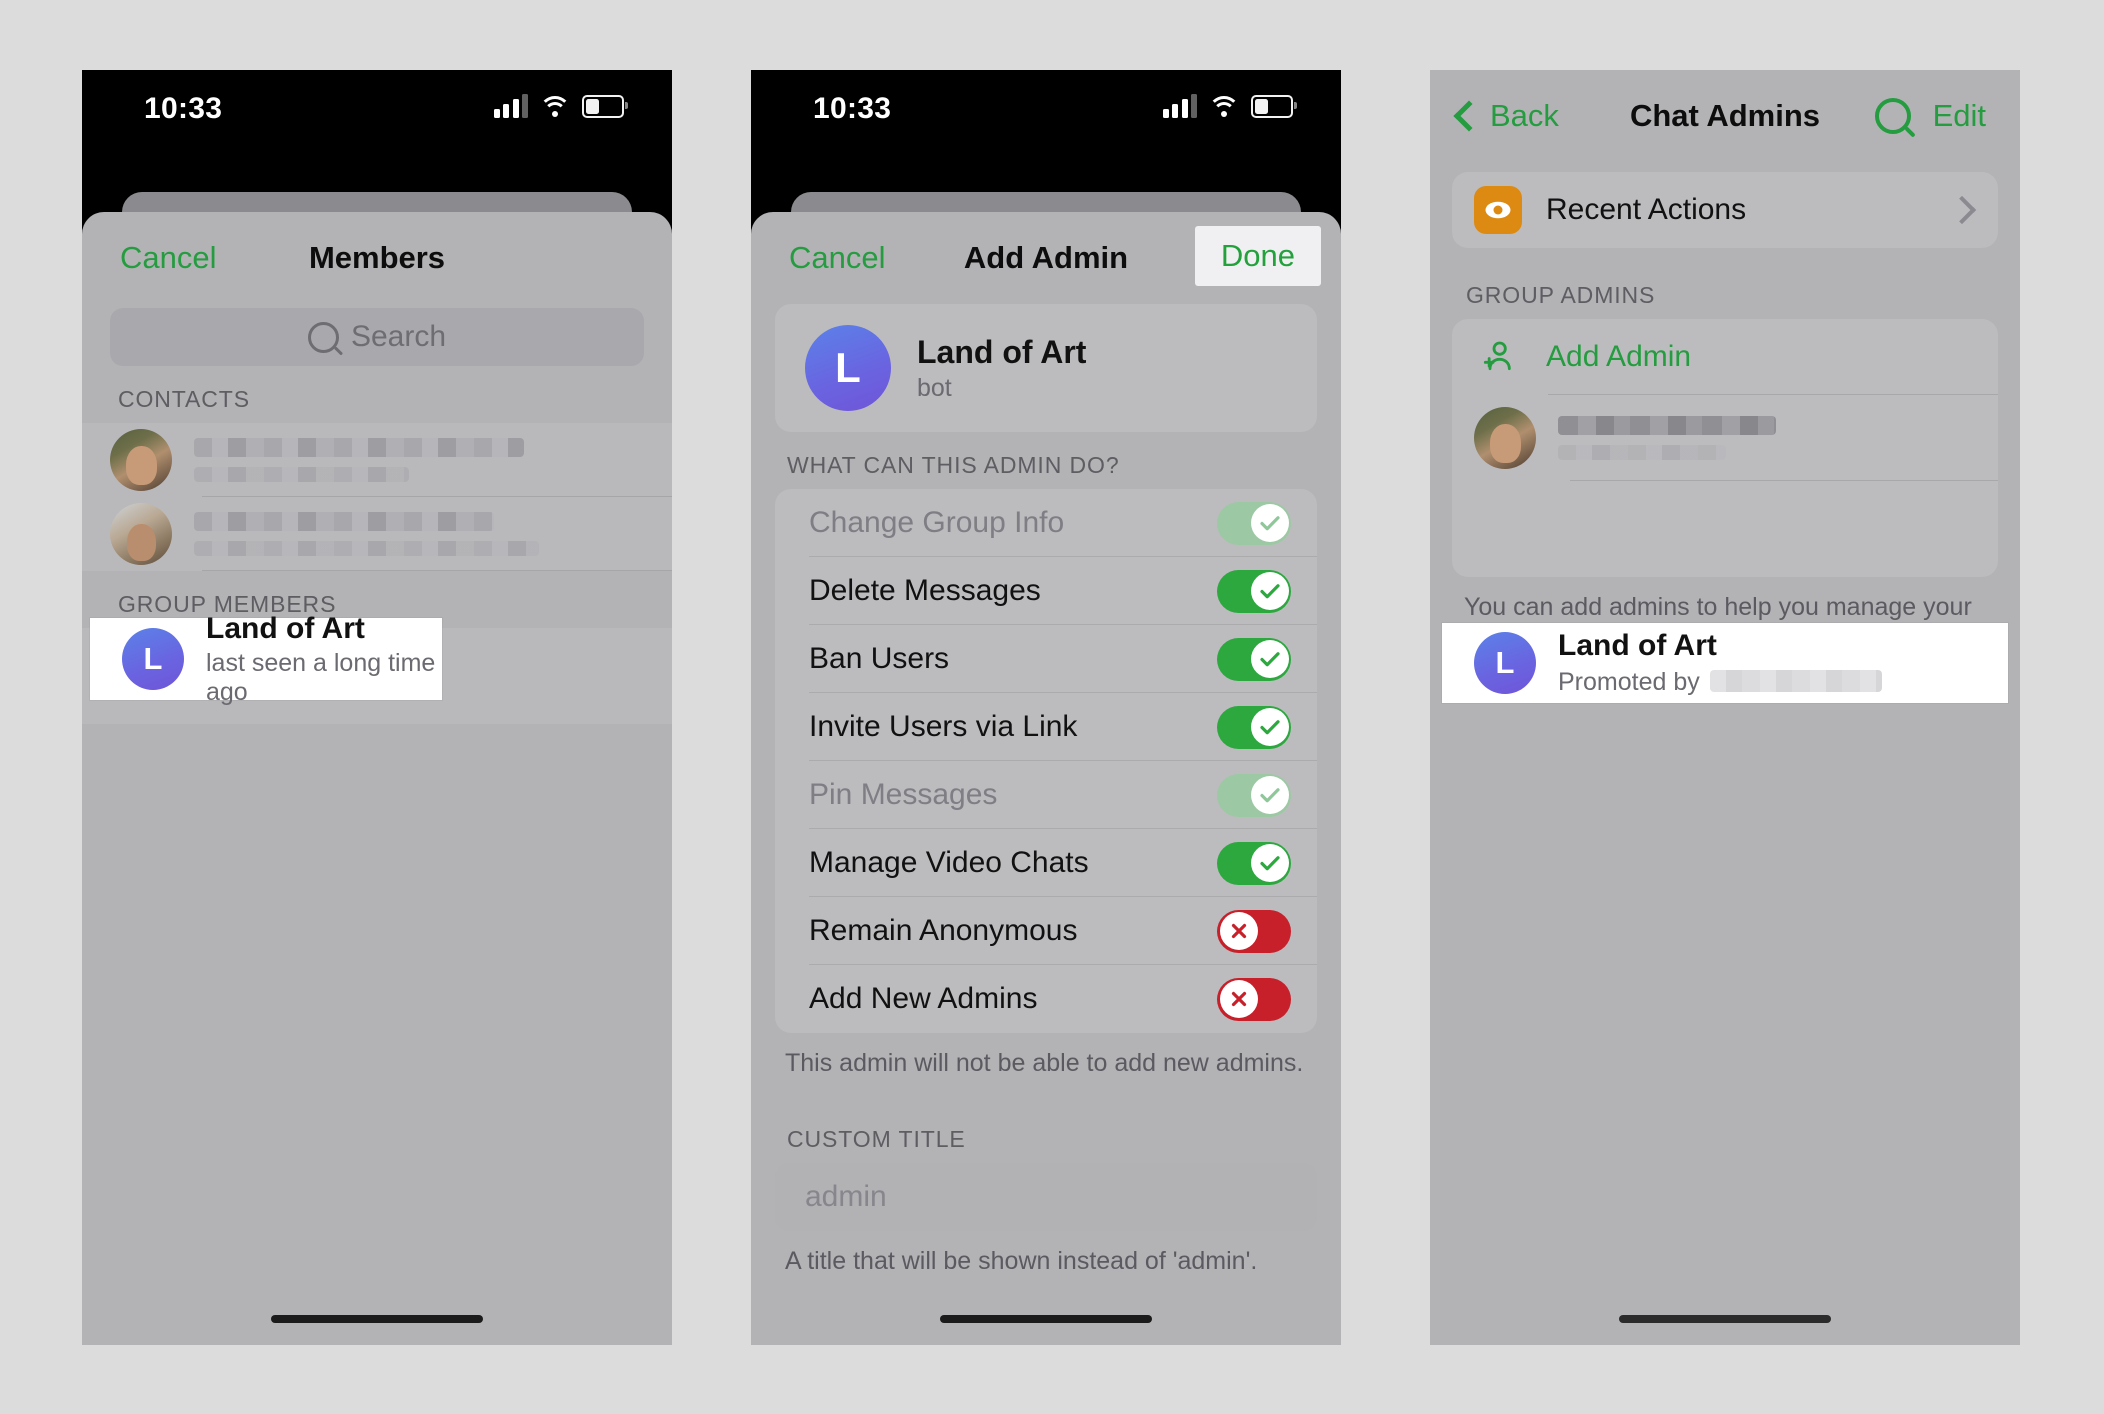 The width and height of the screenshot is (2104, 1414). What do you see at coordinates (937, 522) in the screenshot?
I see `permission-label: Change Group Info` at bounding box center [937, 522].